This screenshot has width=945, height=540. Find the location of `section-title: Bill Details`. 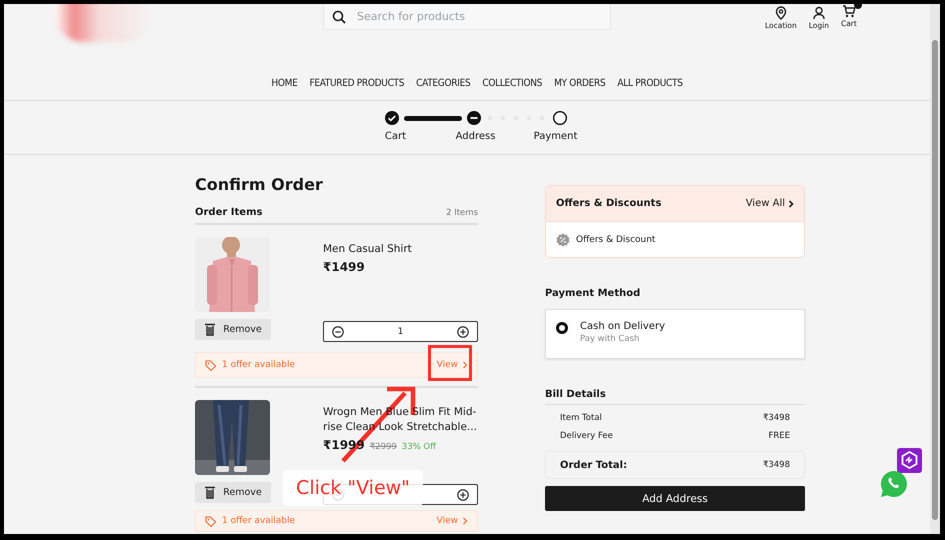

section-title: Bill Details is located at coordinates (675, 397).